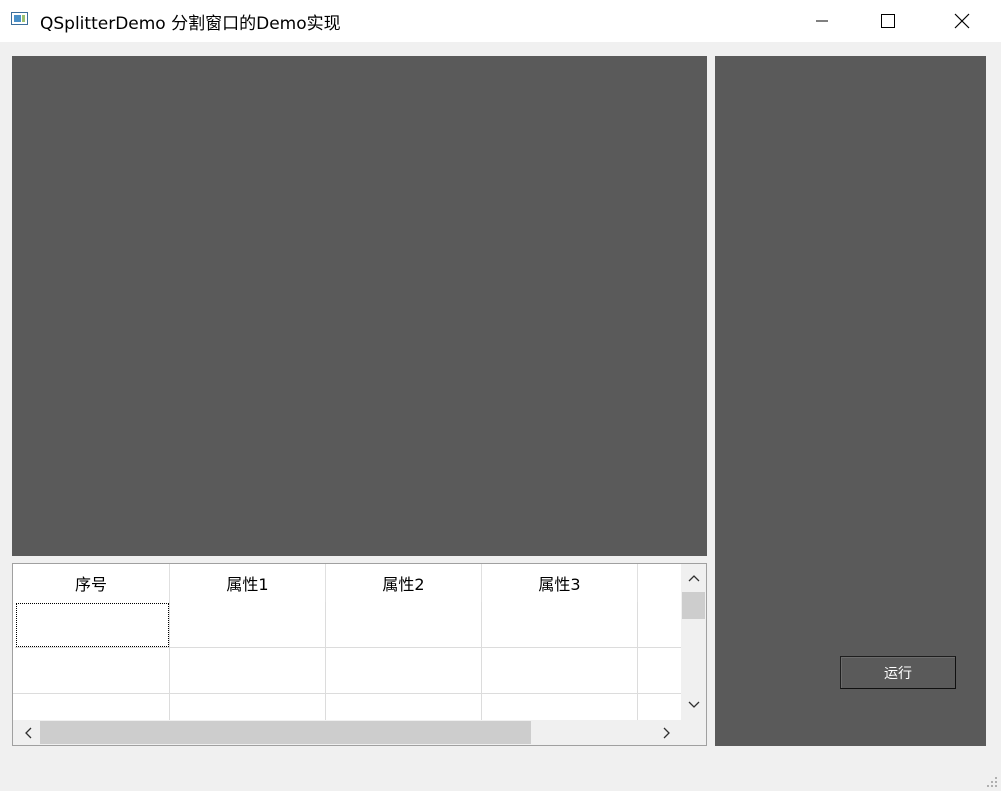 This screenshot has height=791, width=1001. I want to click on title-bar: QSplitterDemo 分割窗口的Demo实现, so click(500, 21).